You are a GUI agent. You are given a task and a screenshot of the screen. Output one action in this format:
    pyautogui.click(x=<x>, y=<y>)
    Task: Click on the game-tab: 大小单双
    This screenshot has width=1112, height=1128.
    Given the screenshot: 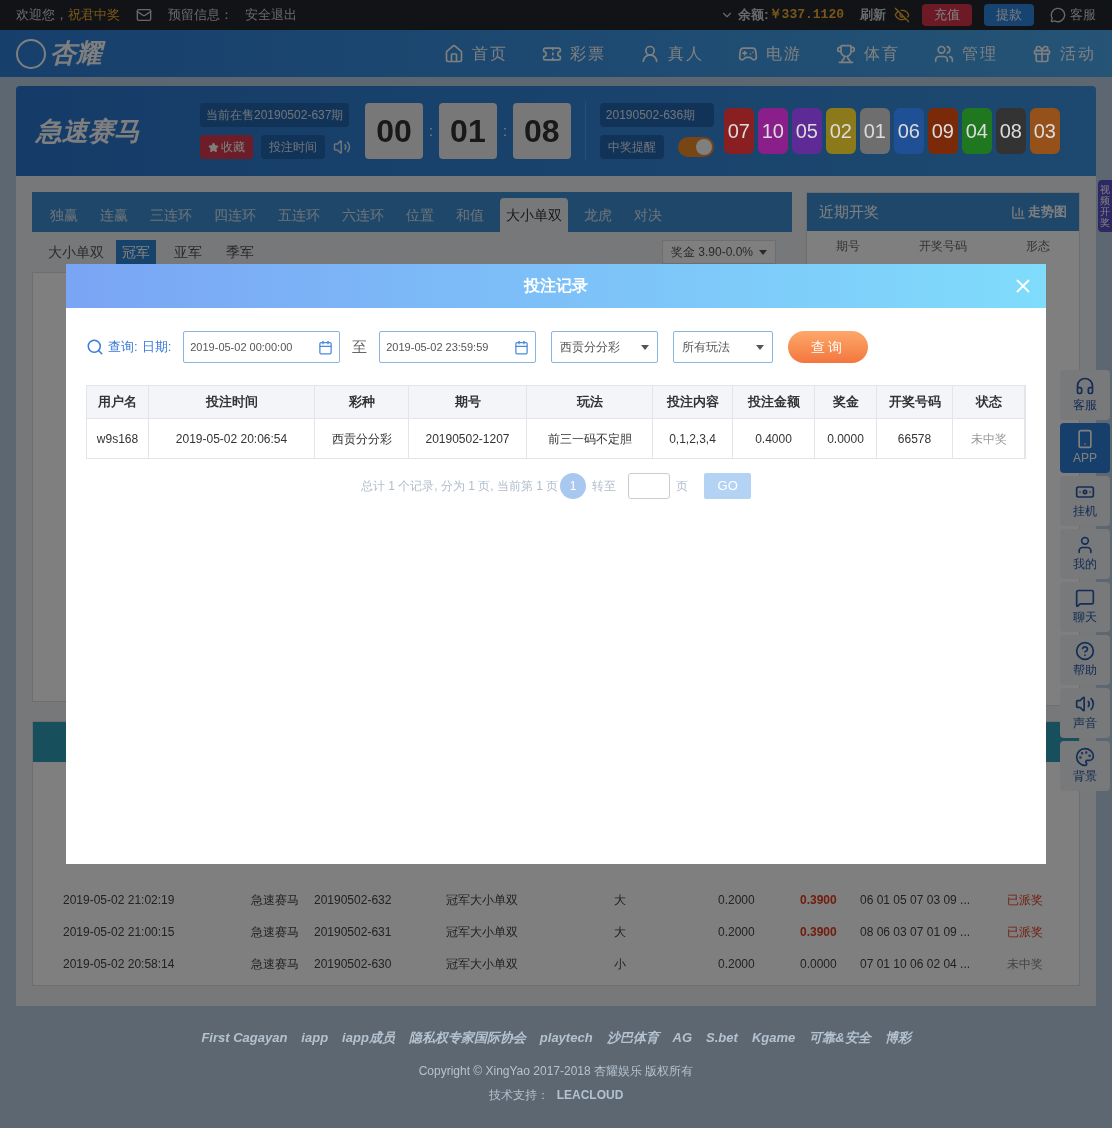 What is the action you would take?
    pyautogui.click(x=534, y=215)
    